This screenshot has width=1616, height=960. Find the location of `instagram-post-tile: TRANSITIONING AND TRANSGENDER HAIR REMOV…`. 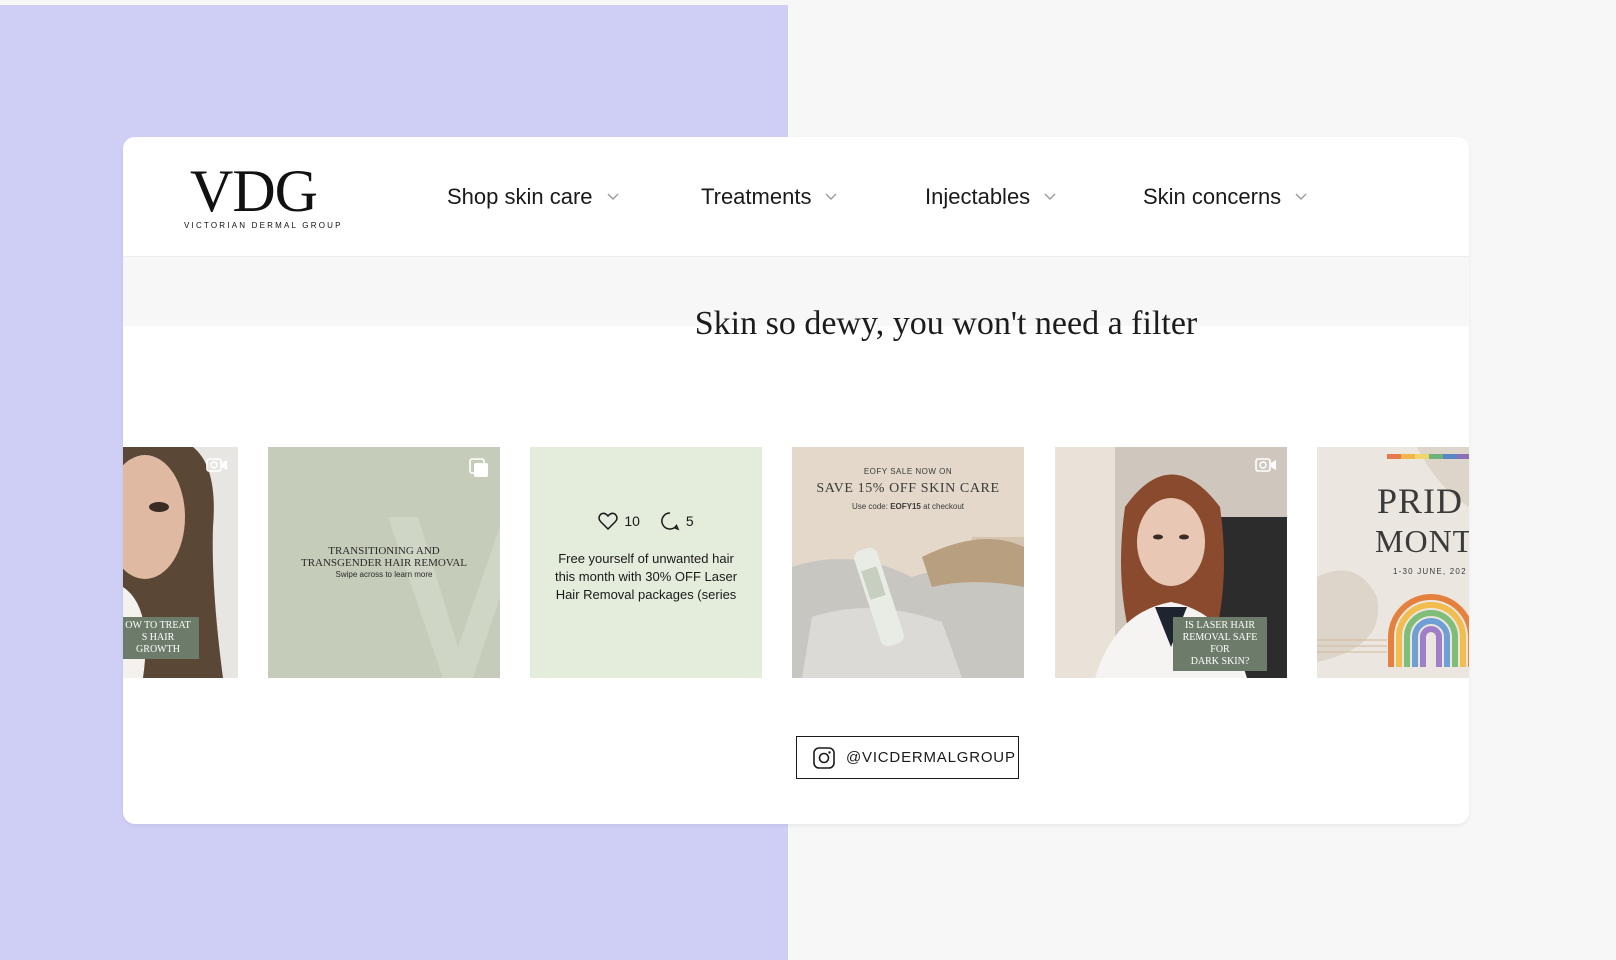

instagram-post-tile: TRANSITIONING AND TRANSGENDER HAIR REMOV… is located at coordinates (384, 562).